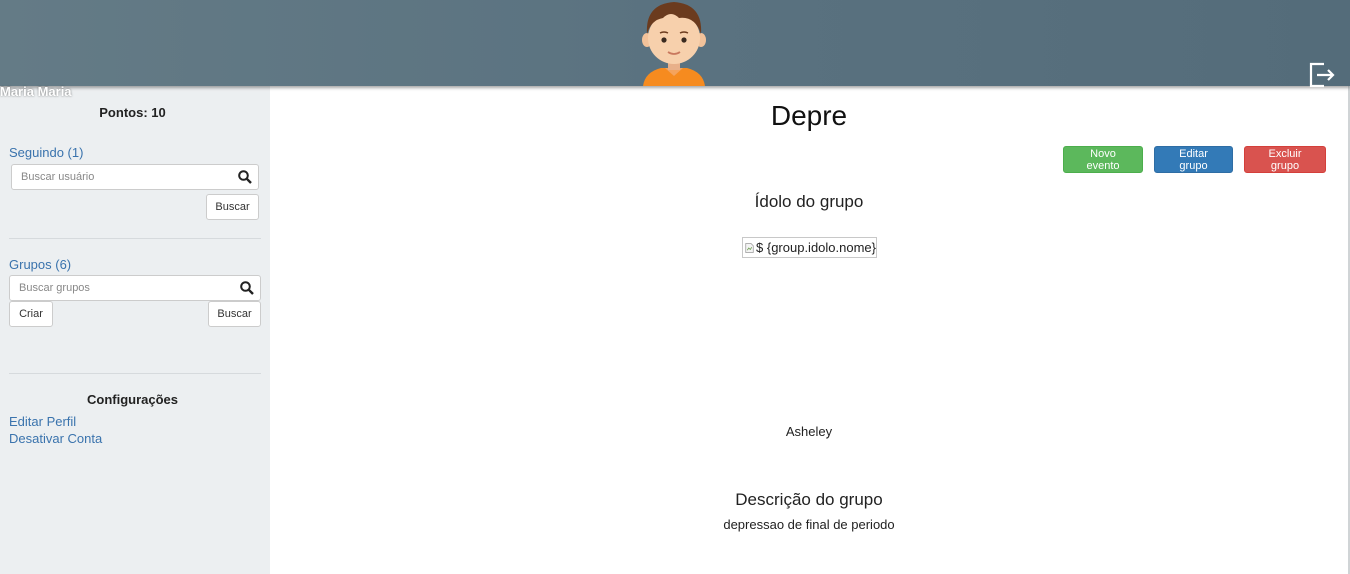 The height and width of the screenshot is (574, 1350). What do you see at coordinates (1193, 159) in the screenshot?
I see `edit-group-button: Editar grupo` at bounding box center [1193, 159].